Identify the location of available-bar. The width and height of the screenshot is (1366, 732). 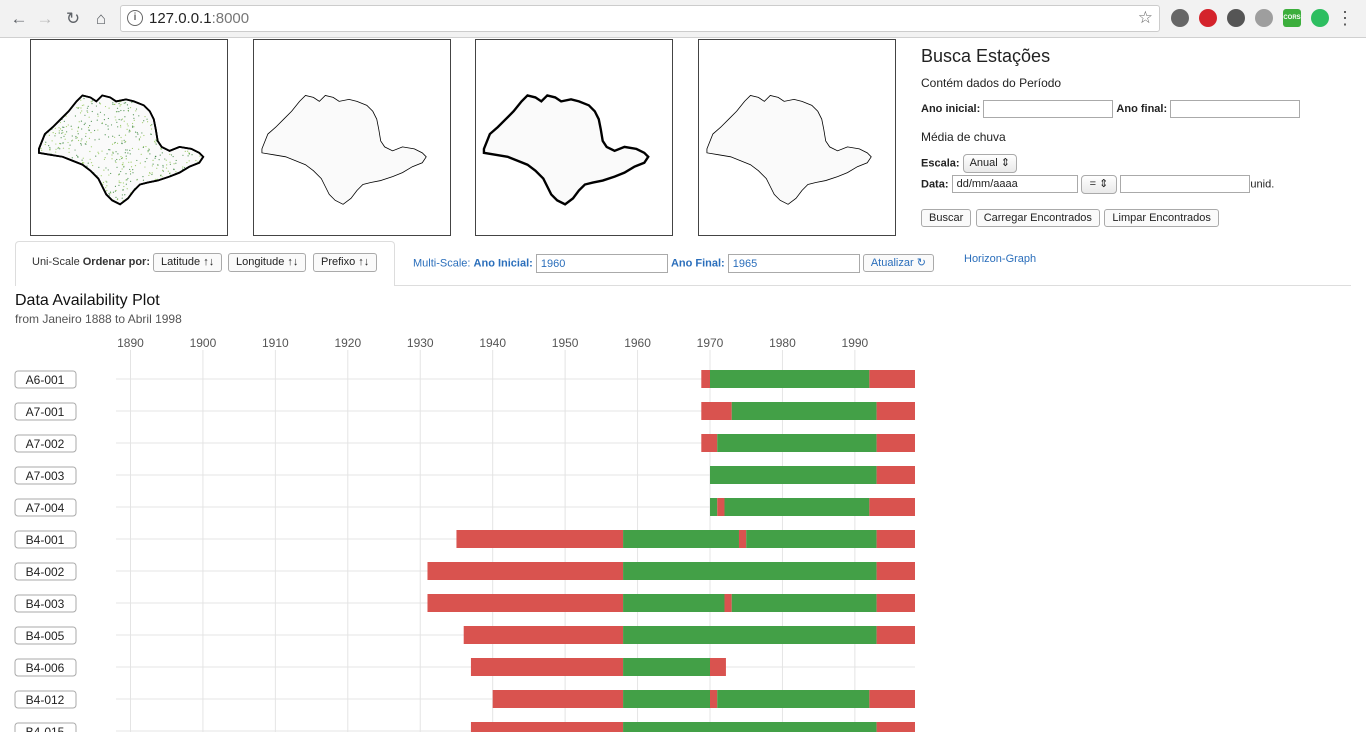
(797, 443).